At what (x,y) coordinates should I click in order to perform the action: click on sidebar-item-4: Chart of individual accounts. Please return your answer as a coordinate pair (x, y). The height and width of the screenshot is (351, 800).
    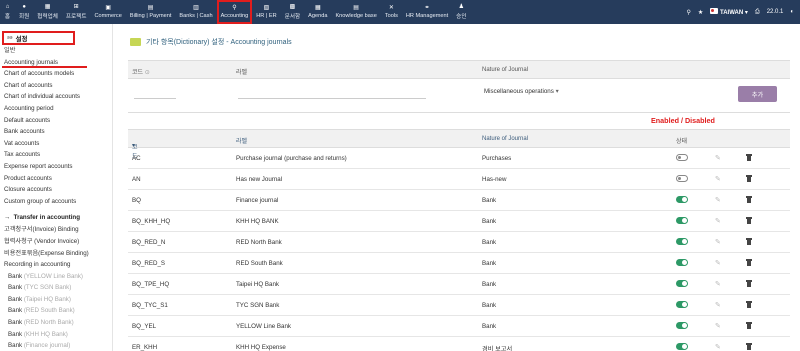
    Looking at the image, I should click on (56, 97).